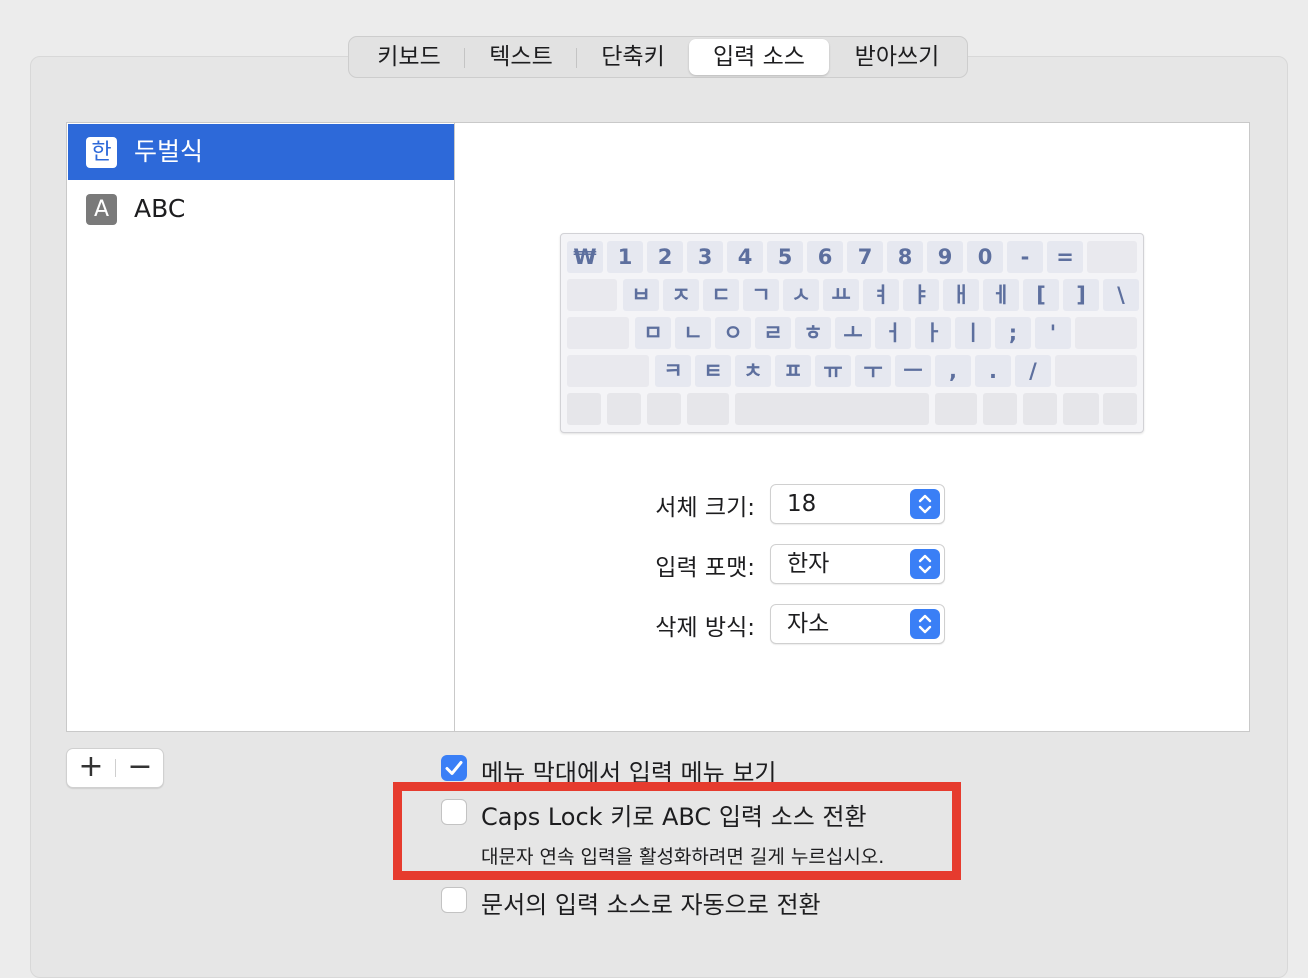  I want to click on keyboard-key: ㅕ, so click(881, 295).